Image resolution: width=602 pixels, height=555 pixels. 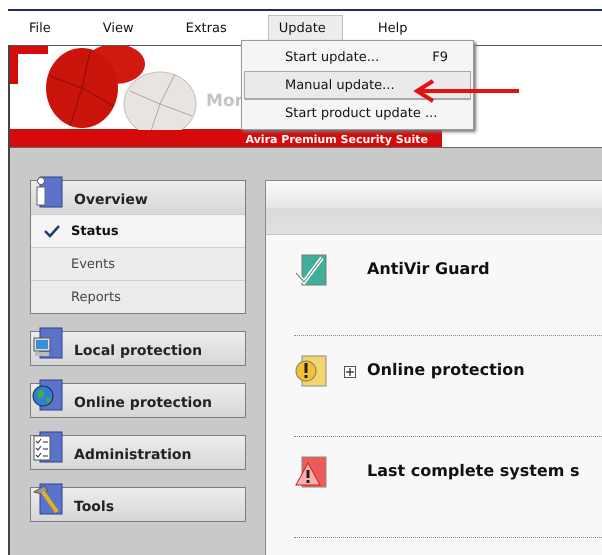 What do you see at coordinates (311, 270) in the screenshot?
I see `check-status-icon` at bounding box center [311, 270].